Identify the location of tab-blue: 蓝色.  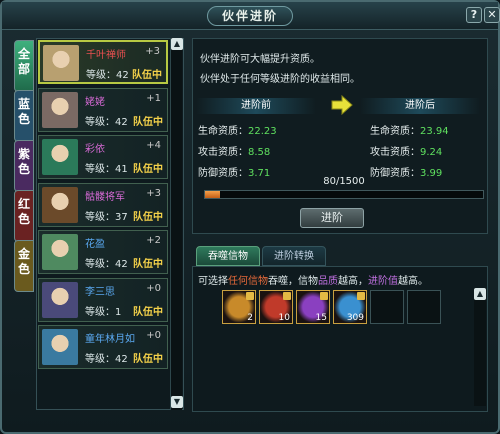
(24, 116).